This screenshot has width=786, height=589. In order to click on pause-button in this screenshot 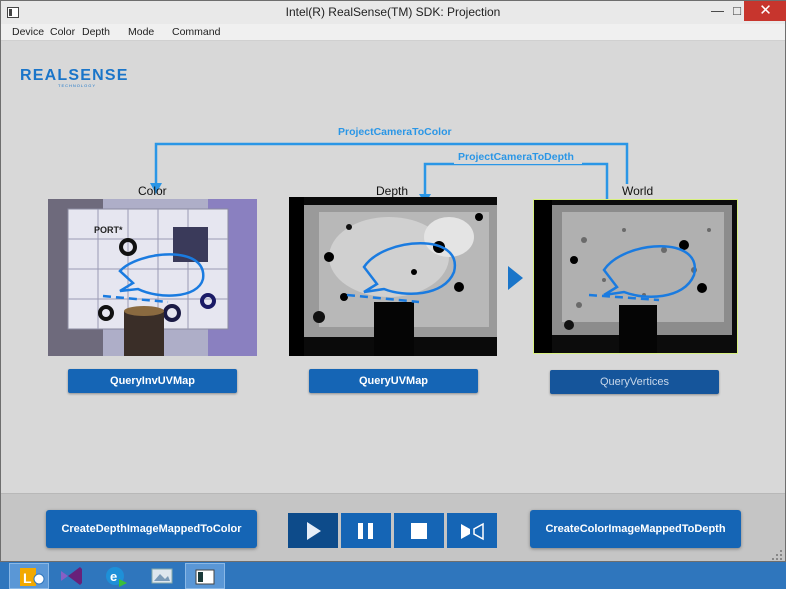, I will do `click(366, 530)`.